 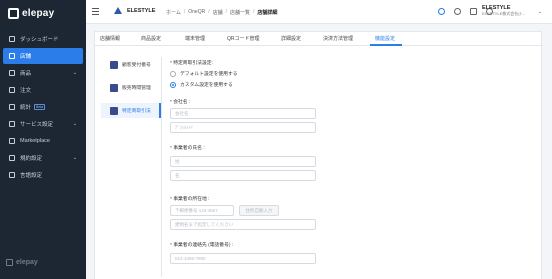 I want to click on footer-logo-text: elepay, so click(x=27, y=262).